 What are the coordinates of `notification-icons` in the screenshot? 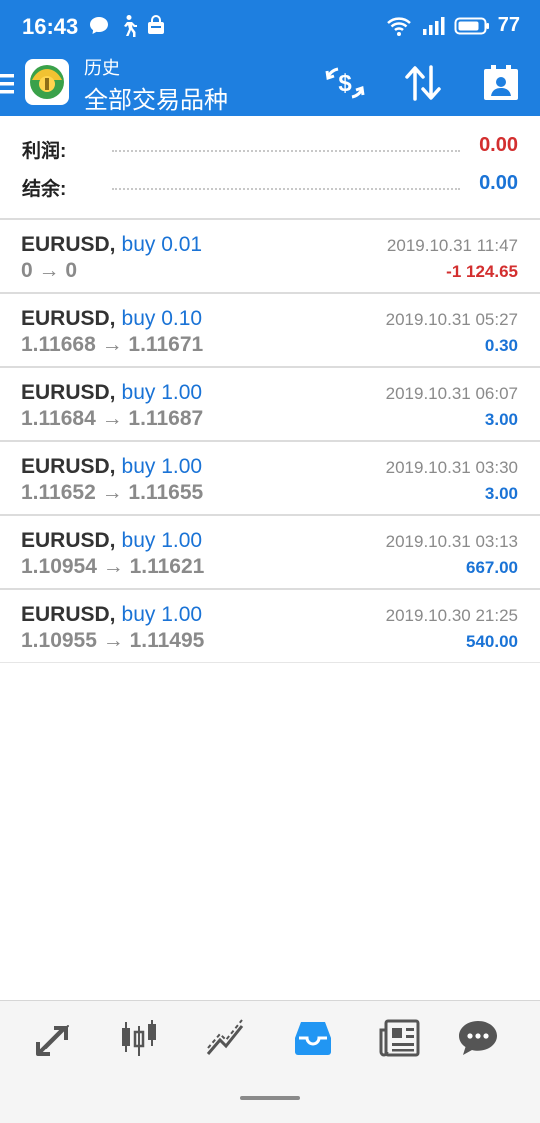 It's located at (127, 26).